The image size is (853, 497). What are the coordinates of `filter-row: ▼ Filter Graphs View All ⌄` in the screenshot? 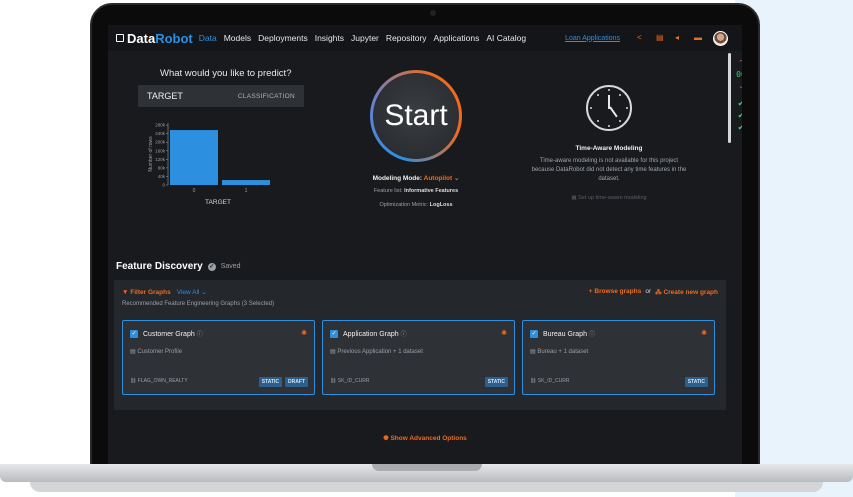 It's located at (164, 292).